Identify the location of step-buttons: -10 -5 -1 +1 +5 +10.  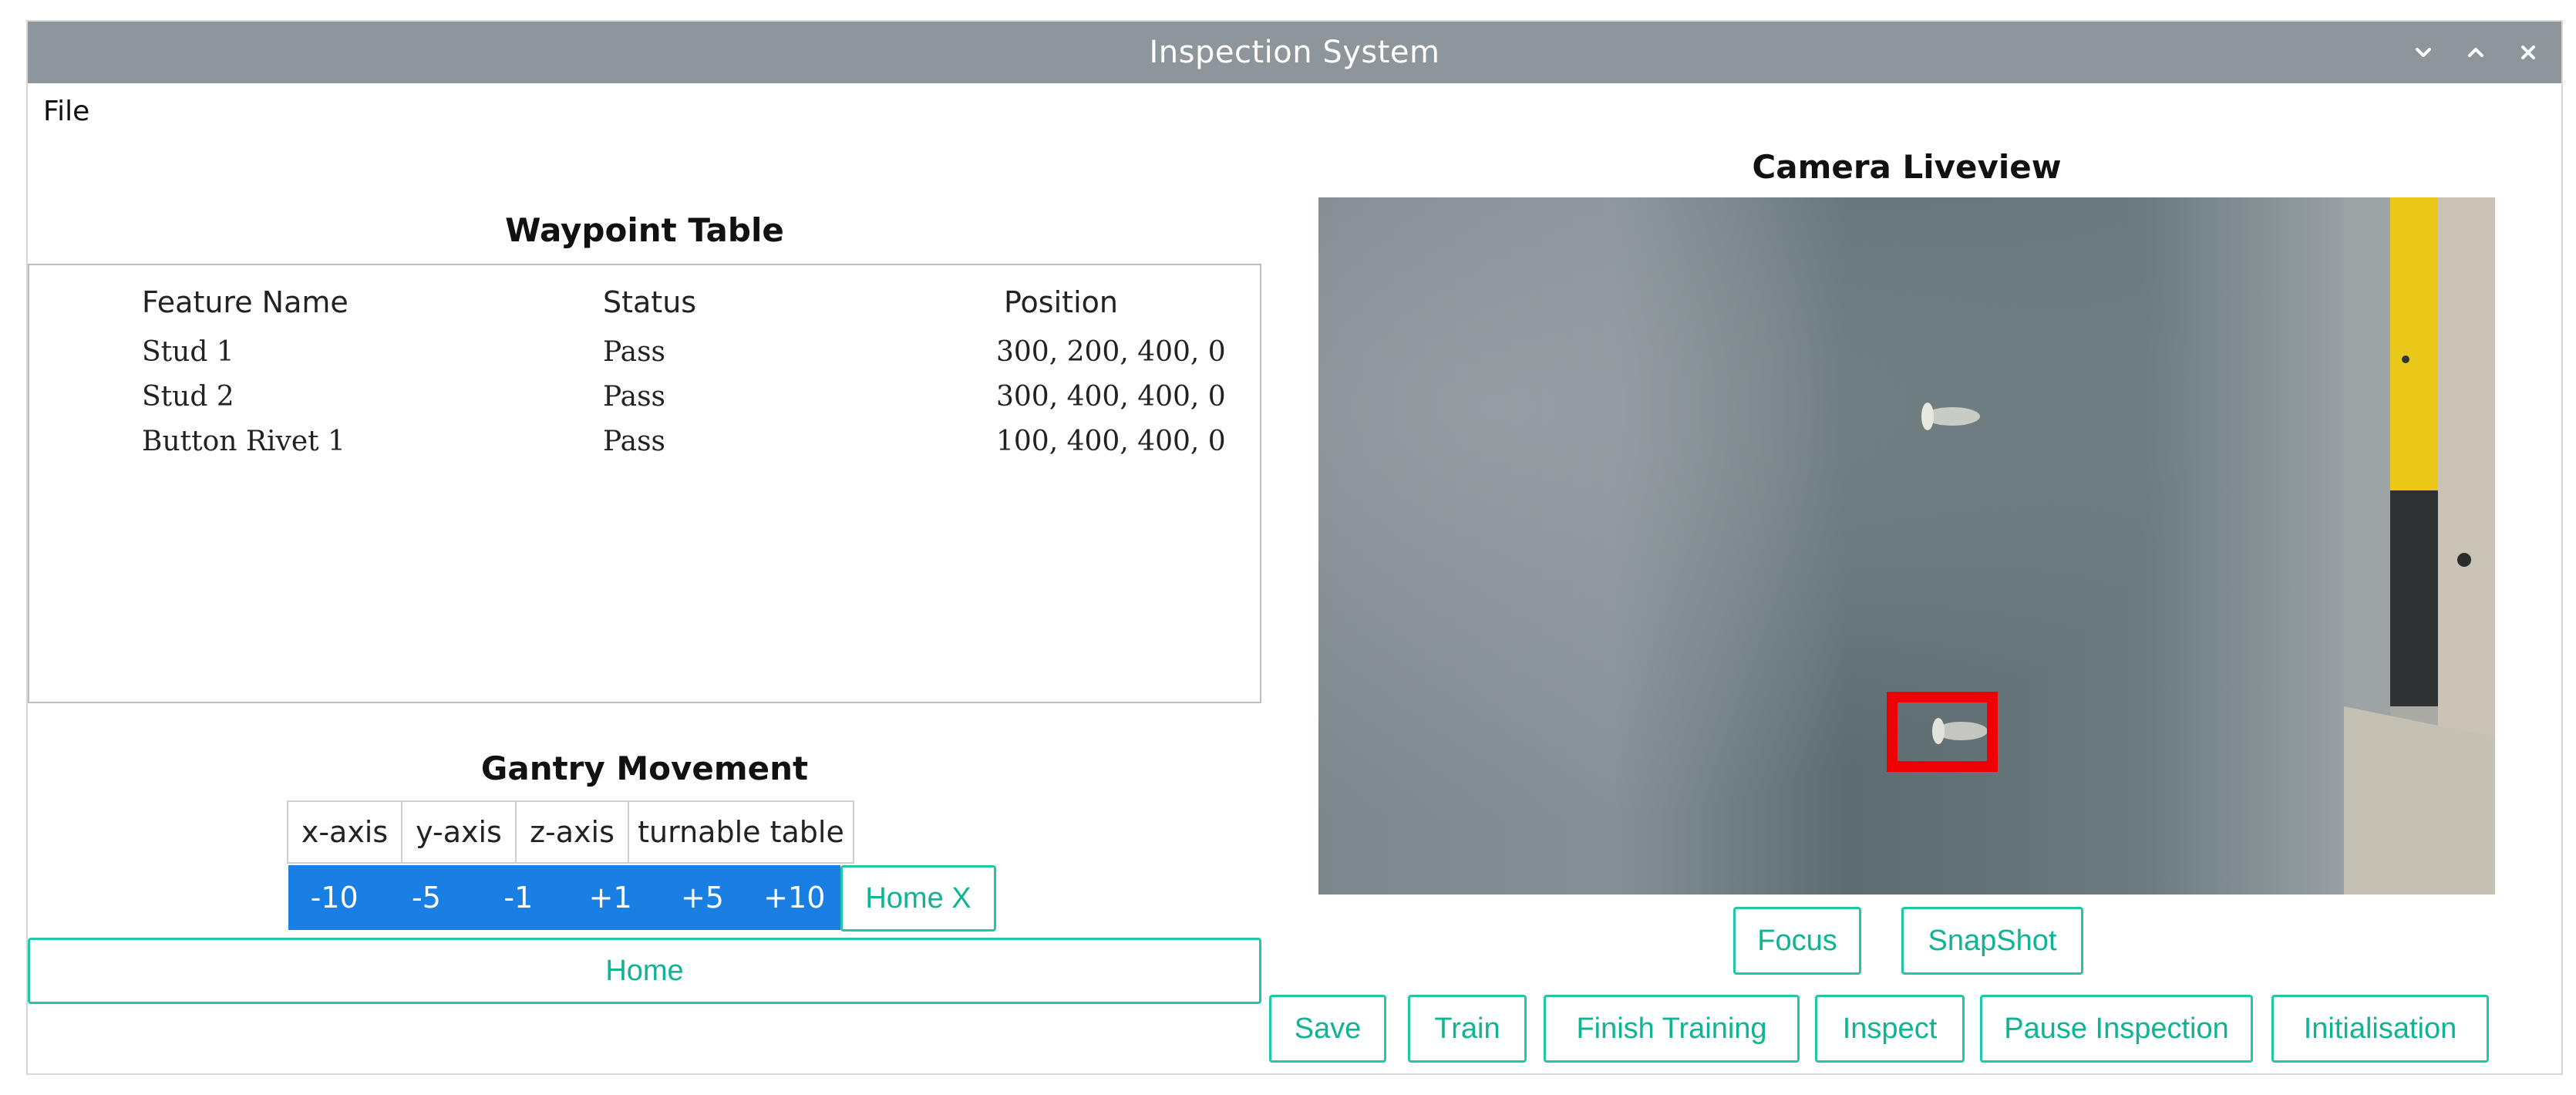
(564, 897).